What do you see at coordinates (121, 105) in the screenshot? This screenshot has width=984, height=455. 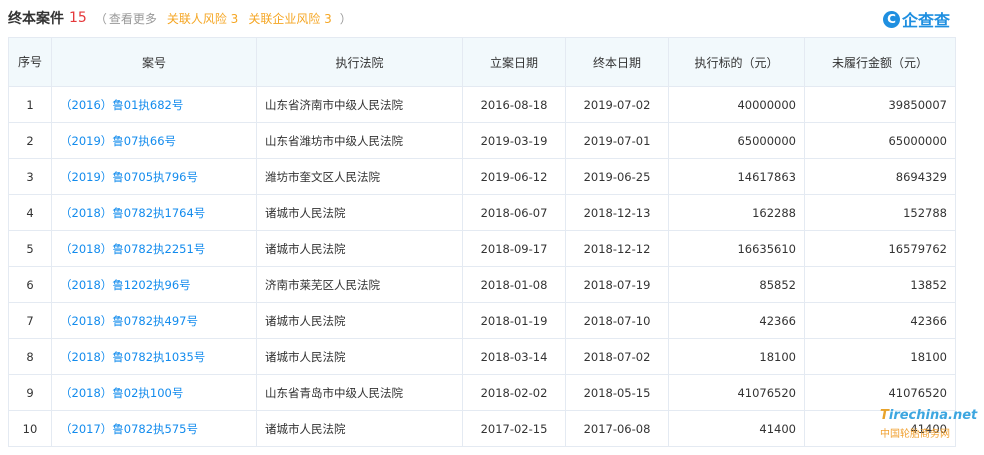 I see `case-number-link: （2016）鲁01执682号` at bounding box center [121, 105].